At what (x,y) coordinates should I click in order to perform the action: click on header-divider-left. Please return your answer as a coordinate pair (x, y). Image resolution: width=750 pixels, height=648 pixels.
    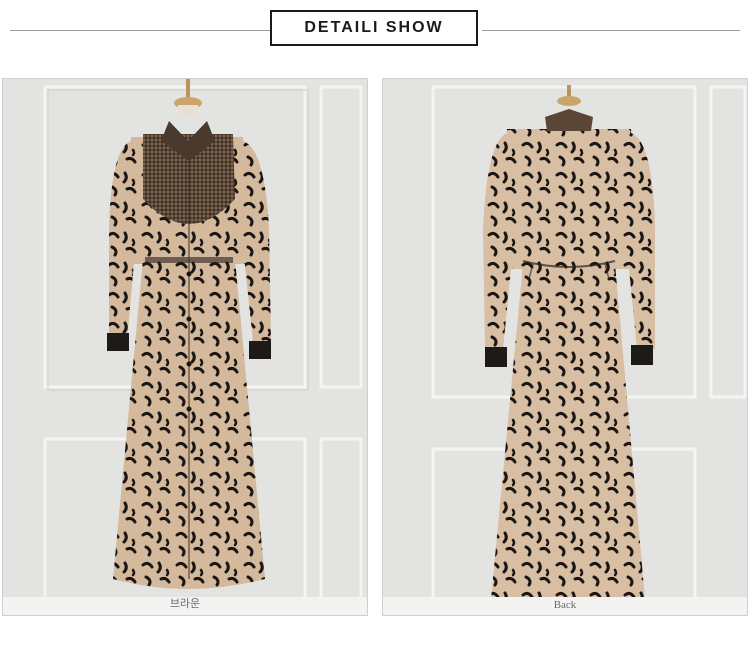
    Looking at the image, I should click on (140, 30).